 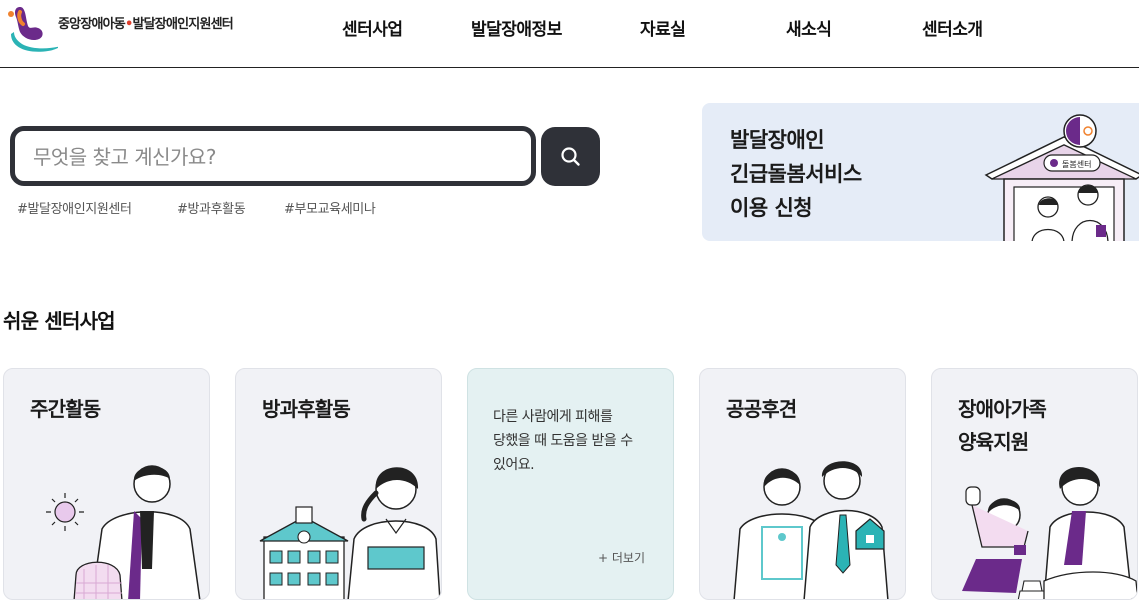 I want to click on nav-center-business: 센터사업, so click(x=372, y=28).